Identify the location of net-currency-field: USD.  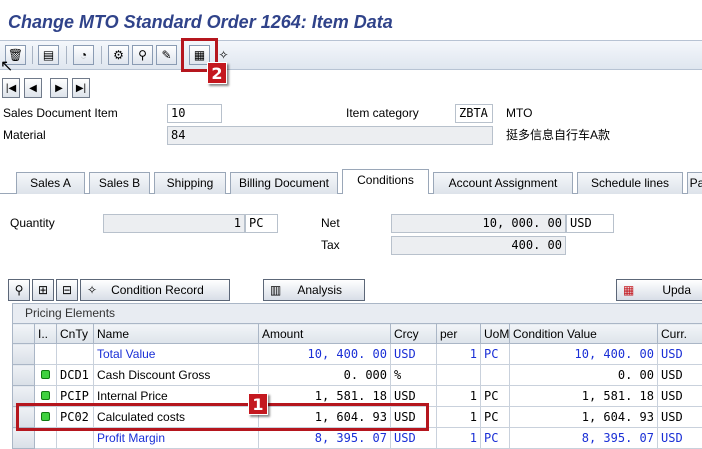
(590, 223).